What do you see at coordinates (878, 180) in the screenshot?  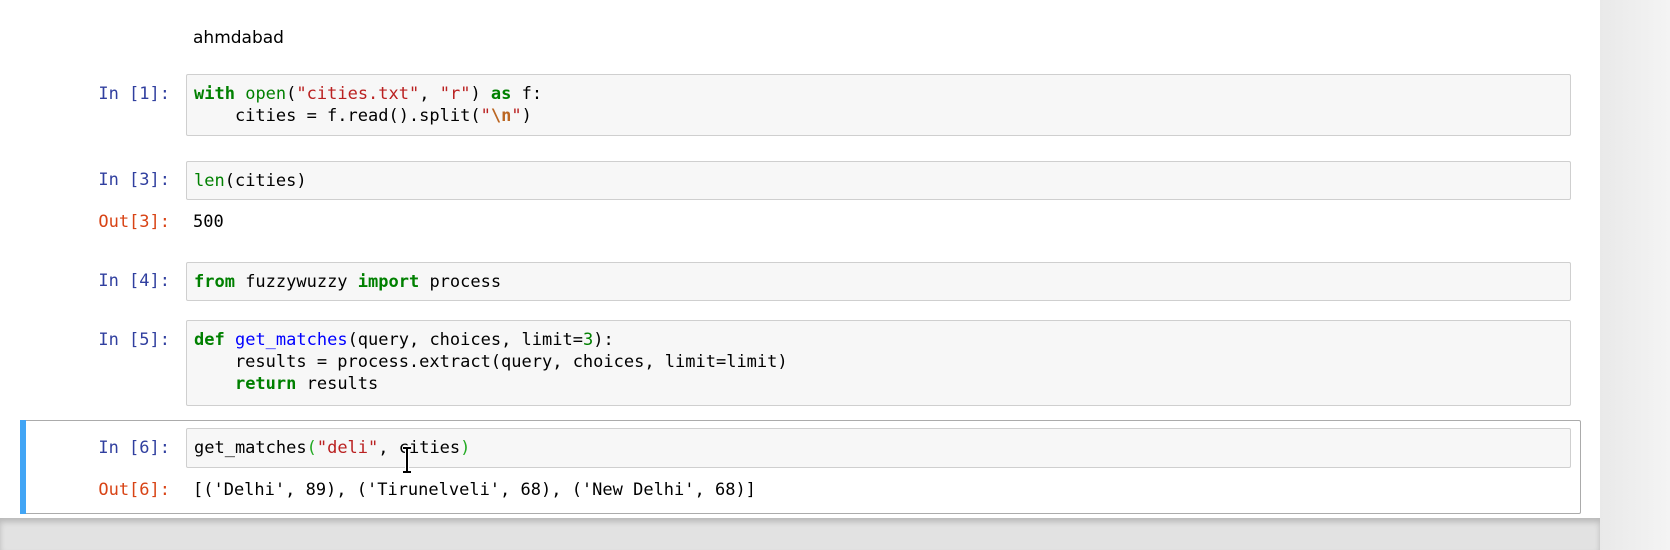 I see `code-input-area: len(cities)` at bounding box center [878, 180].